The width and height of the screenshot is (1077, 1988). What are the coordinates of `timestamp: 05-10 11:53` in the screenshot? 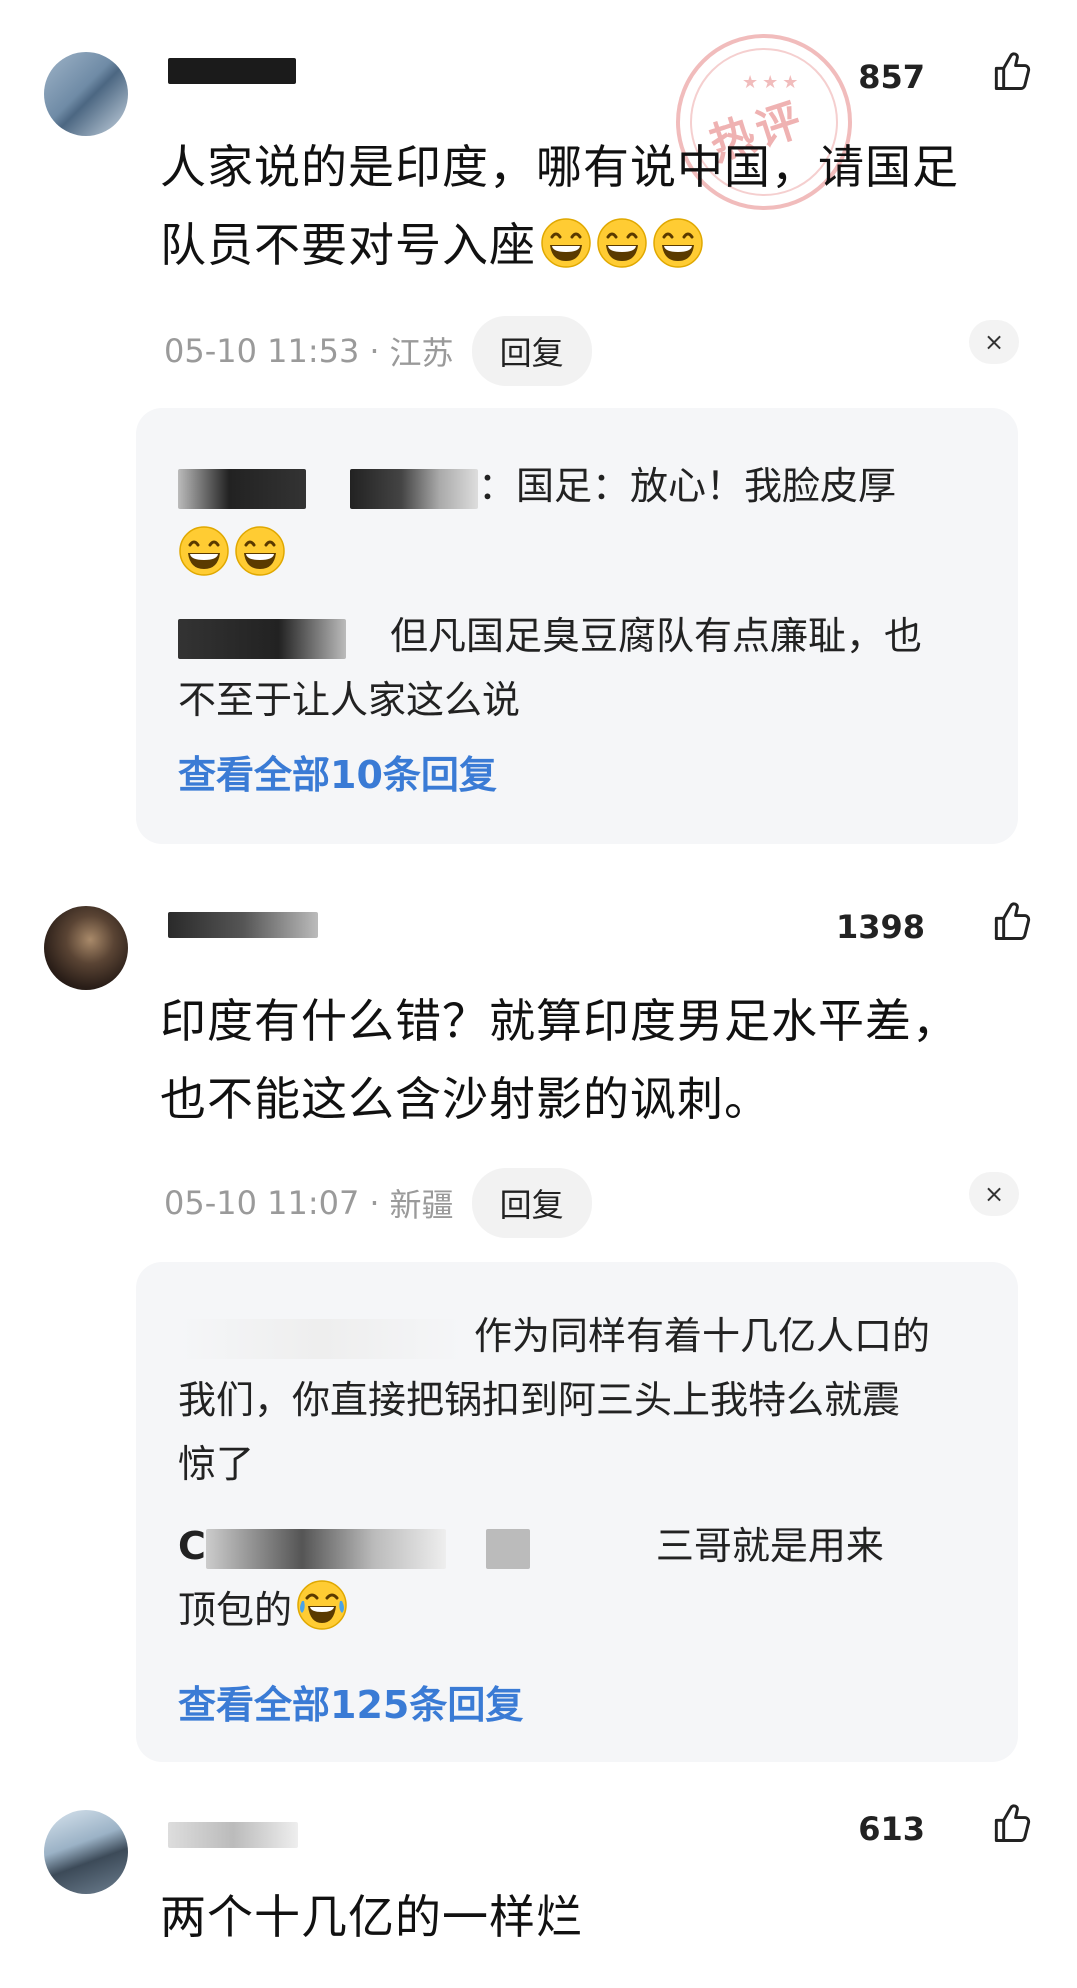 It's located at (262, 351).